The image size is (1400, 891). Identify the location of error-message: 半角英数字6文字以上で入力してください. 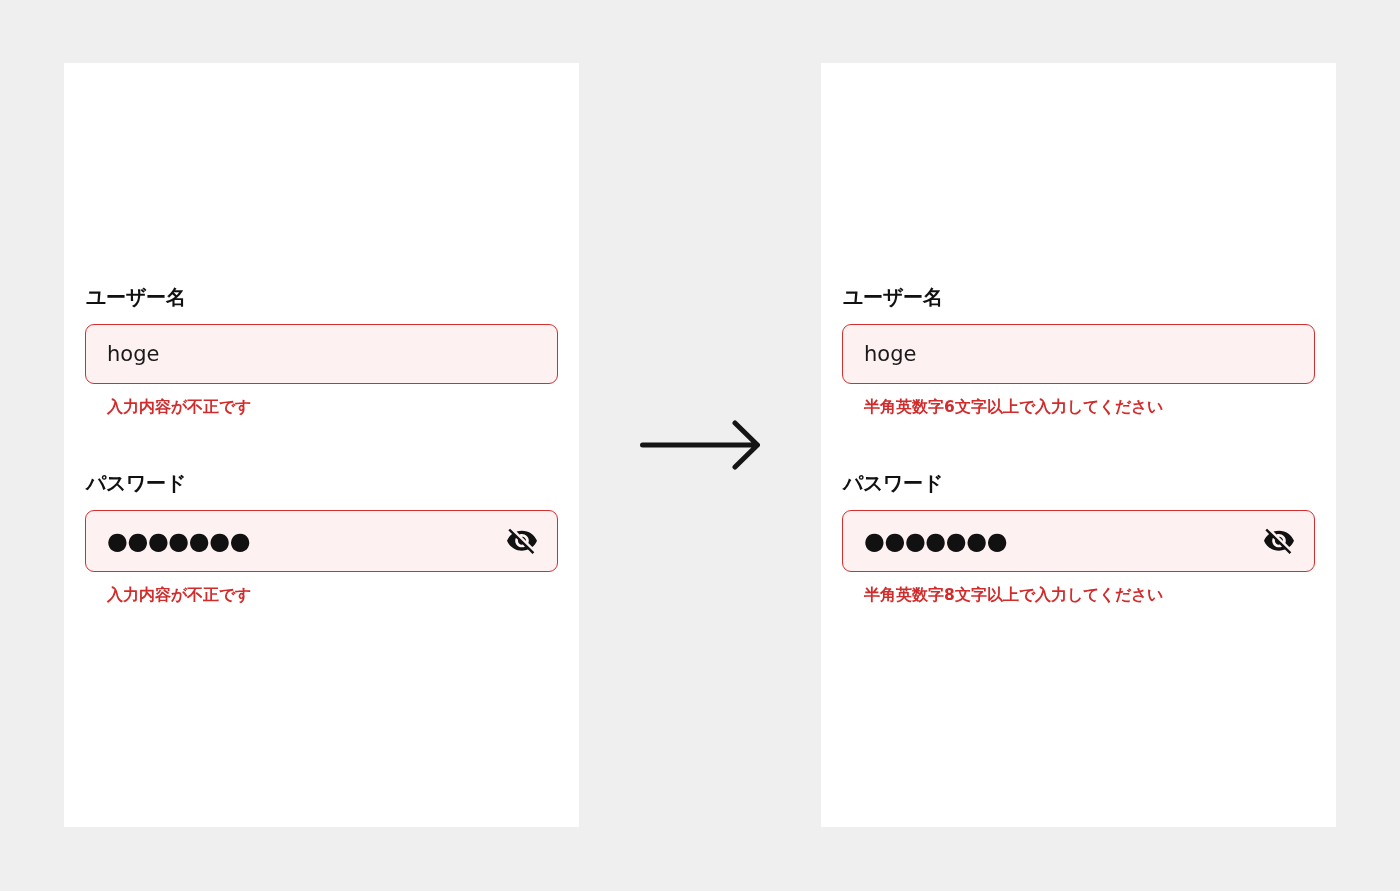
(1013, 407).